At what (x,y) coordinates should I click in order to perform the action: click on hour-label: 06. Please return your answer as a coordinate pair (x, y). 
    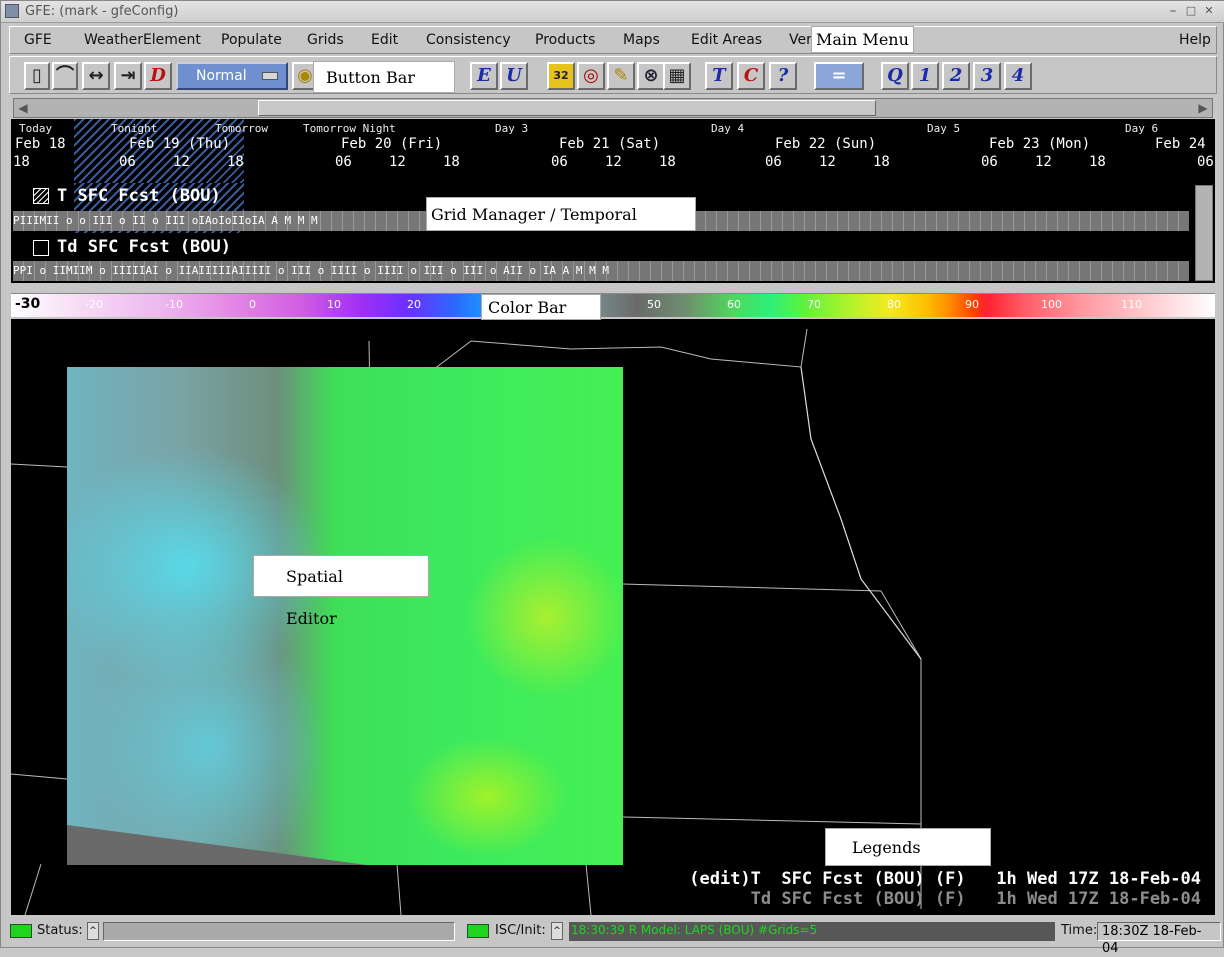
    Looking at the image, I should click on (127, 162).